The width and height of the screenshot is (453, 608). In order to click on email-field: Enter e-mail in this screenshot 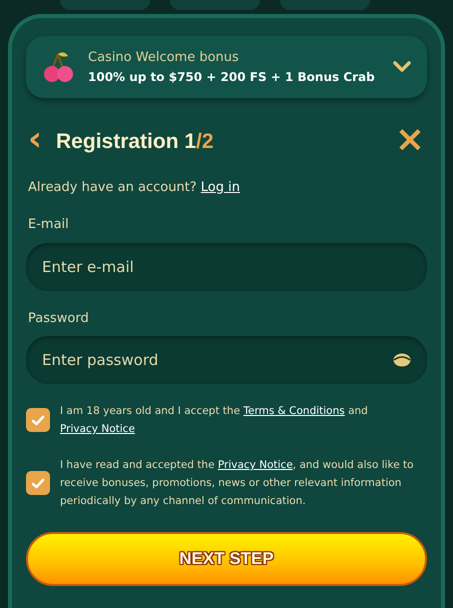, I will do `click(226, 266)`.